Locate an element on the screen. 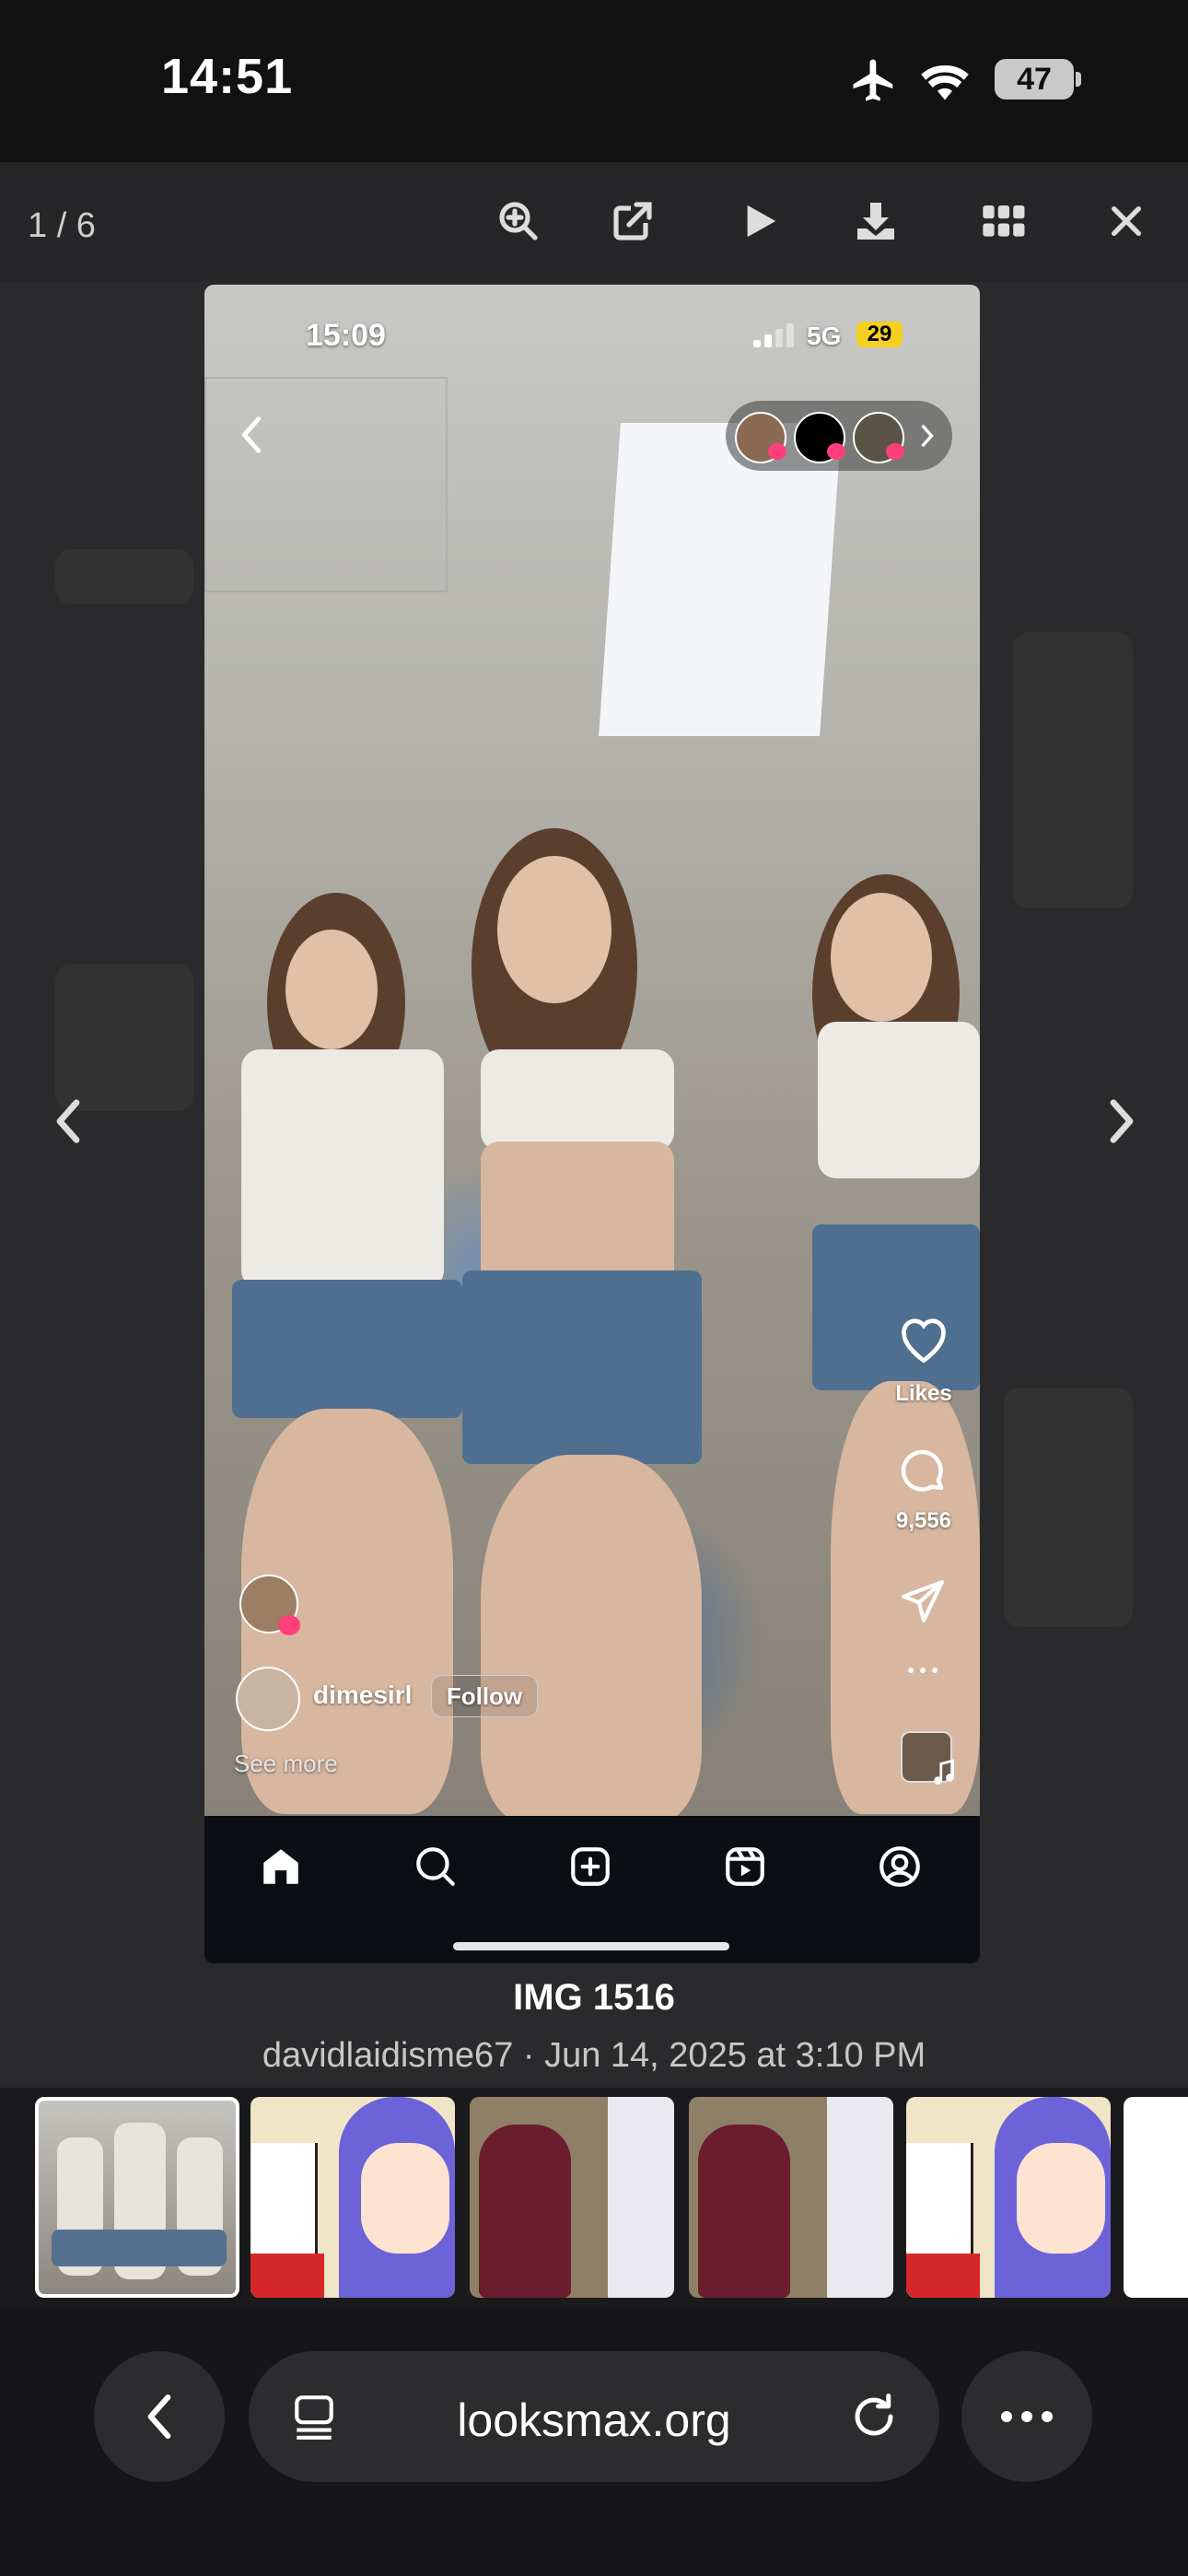  thumbnail-selected is located at coordinates (137, 2197).